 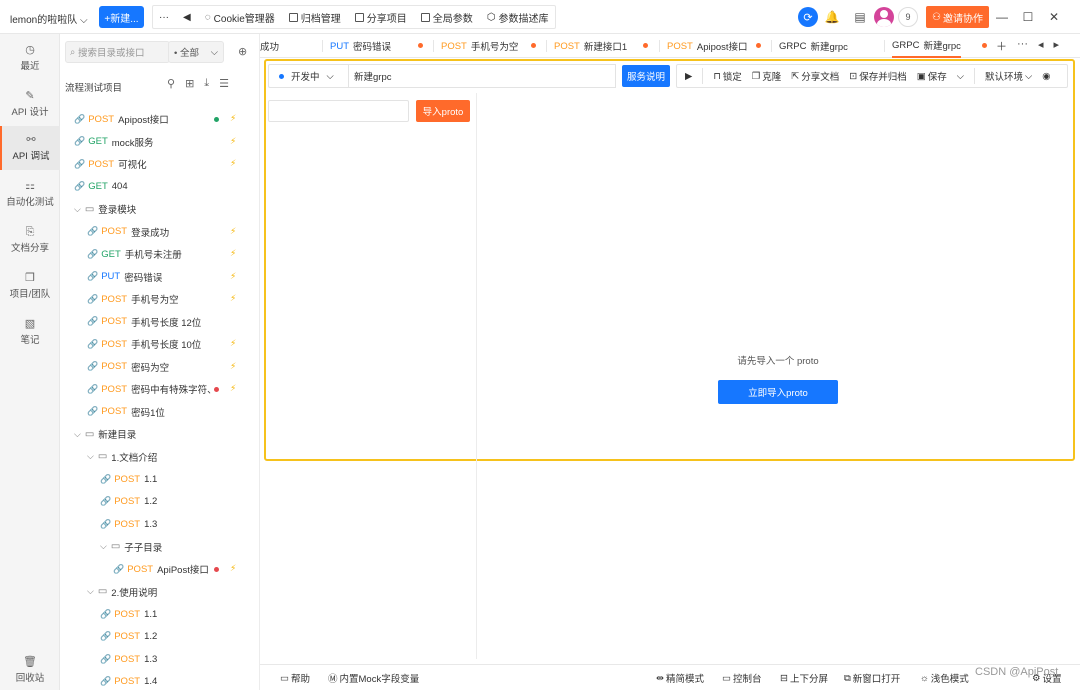 I want to click on rail-item-team: ❒ 项目/团队, so click(x=30, y=286).